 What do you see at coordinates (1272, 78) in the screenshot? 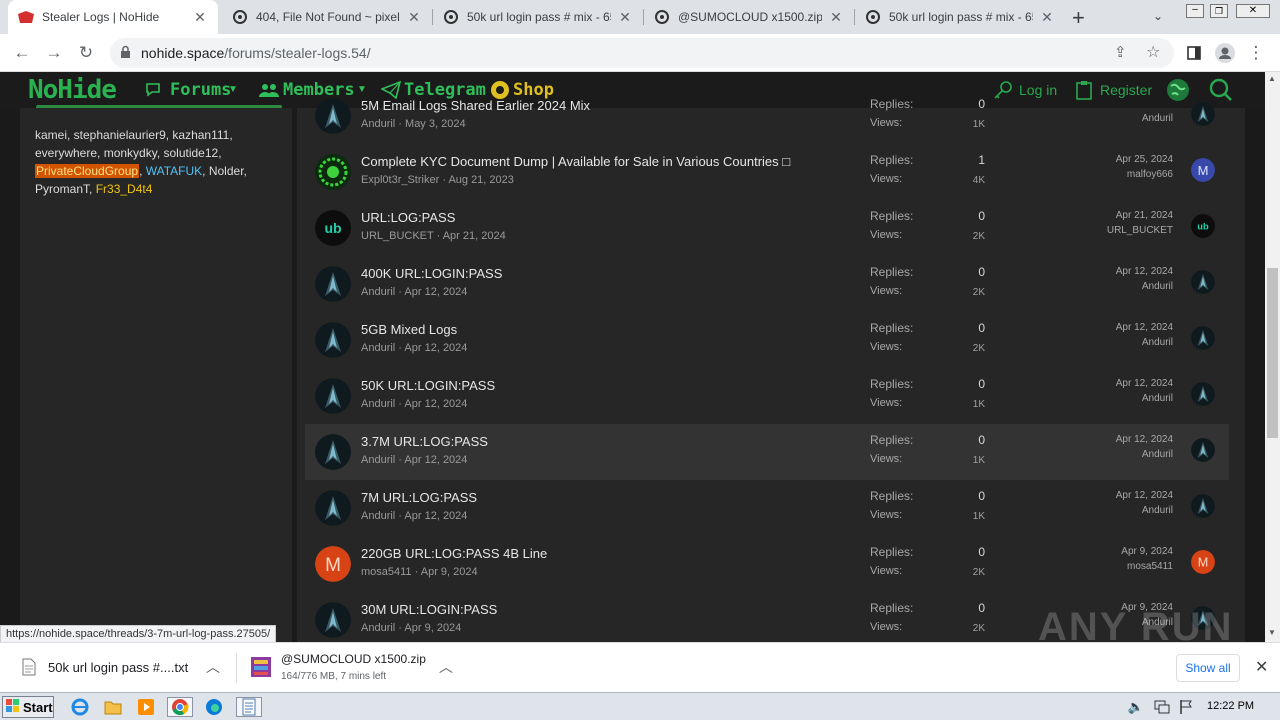
I see `scroll-up-icon: ▲` at bounding box center [1272, 78].